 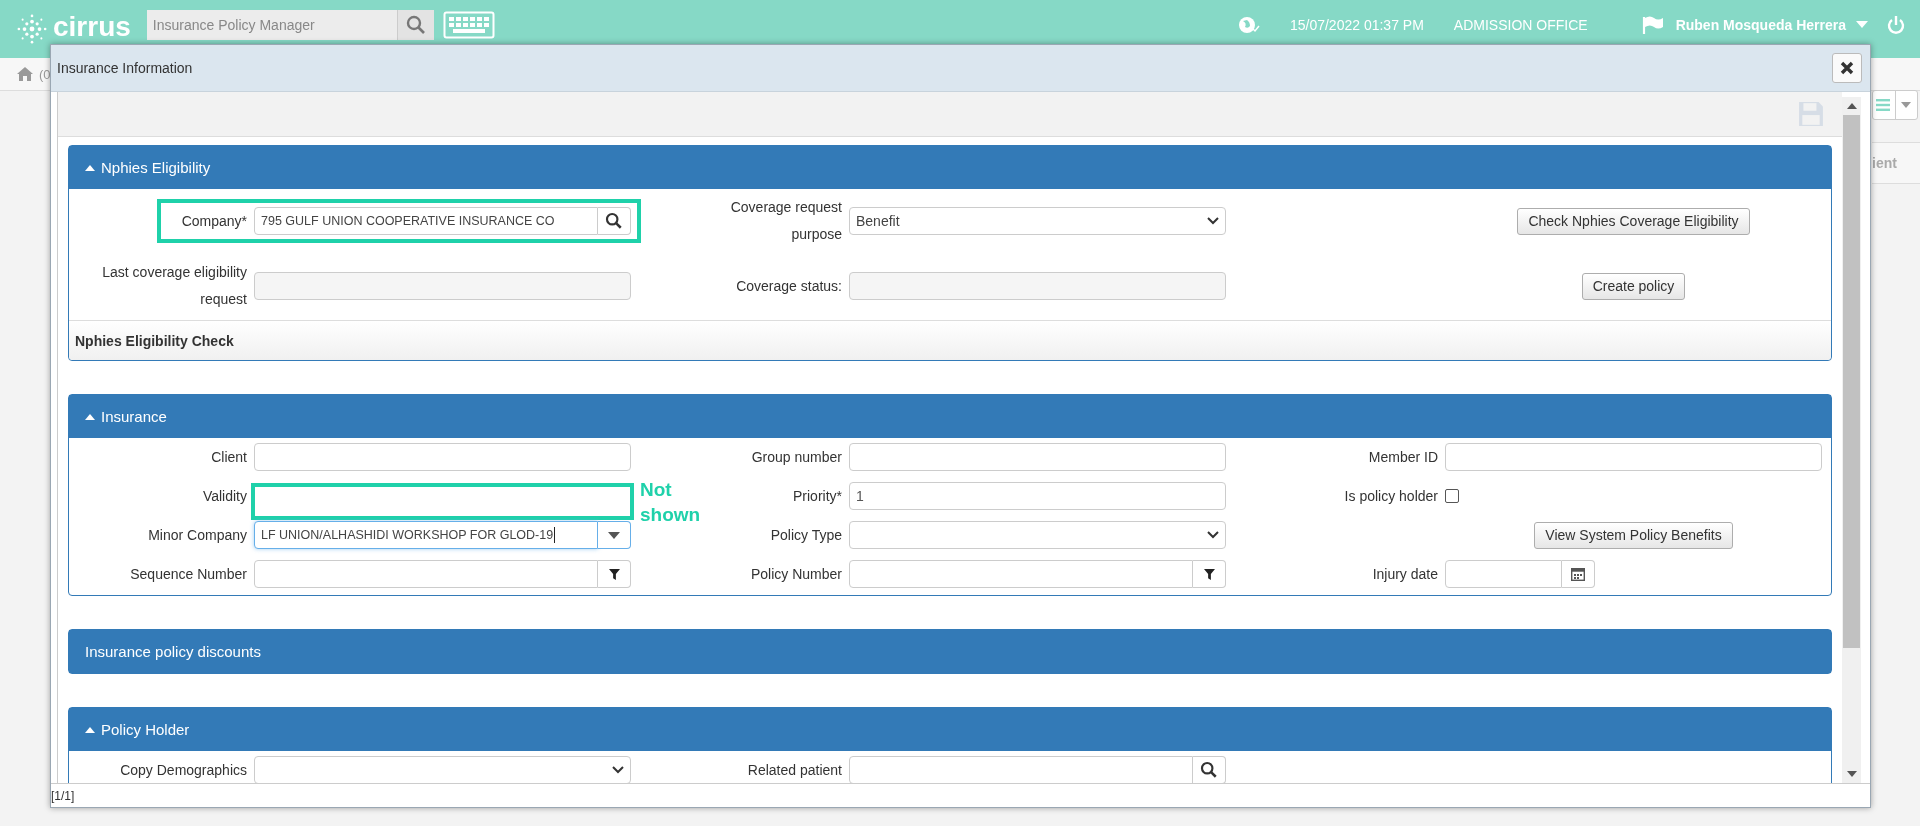 I want to click on keyboard-icon, so click(x=468, y=25).